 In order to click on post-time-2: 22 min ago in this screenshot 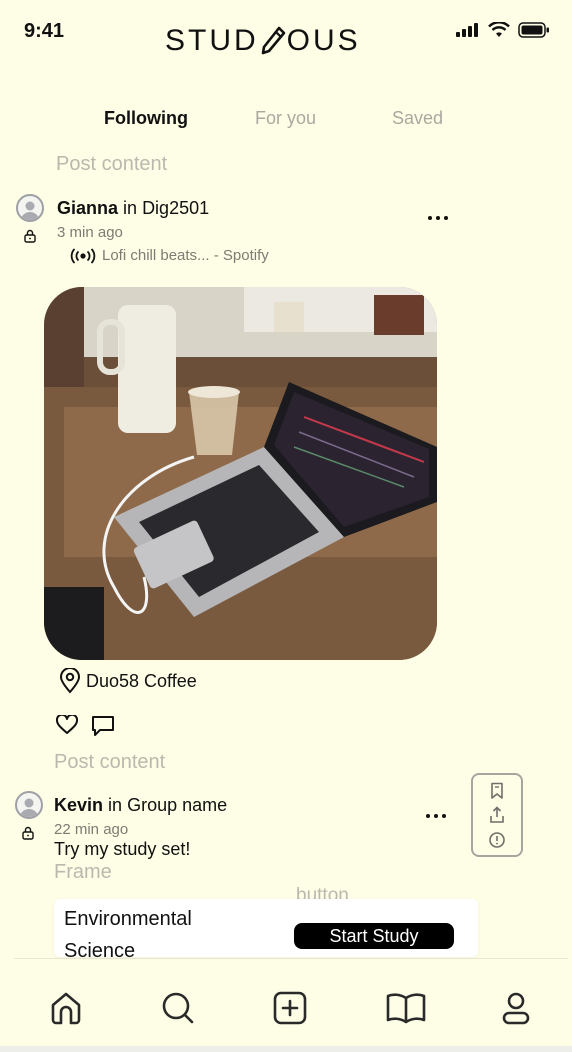, I will do `click(91, 829)`.